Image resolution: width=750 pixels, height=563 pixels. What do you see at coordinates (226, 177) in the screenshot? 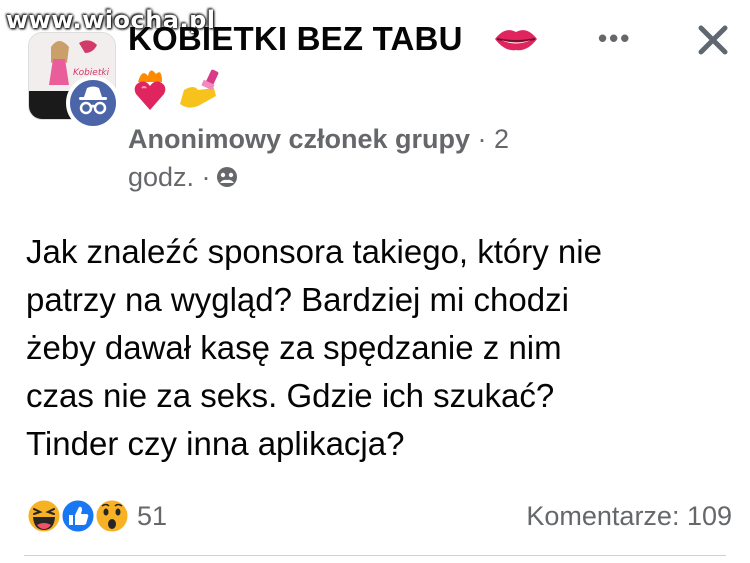
I see `group-privacy-icon` at bounding box center [226, 177].